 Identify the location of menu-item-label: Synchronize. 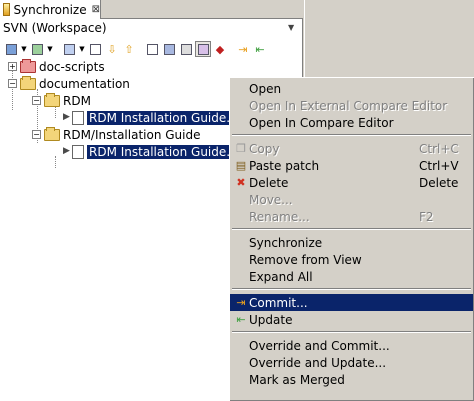
(286, 242).